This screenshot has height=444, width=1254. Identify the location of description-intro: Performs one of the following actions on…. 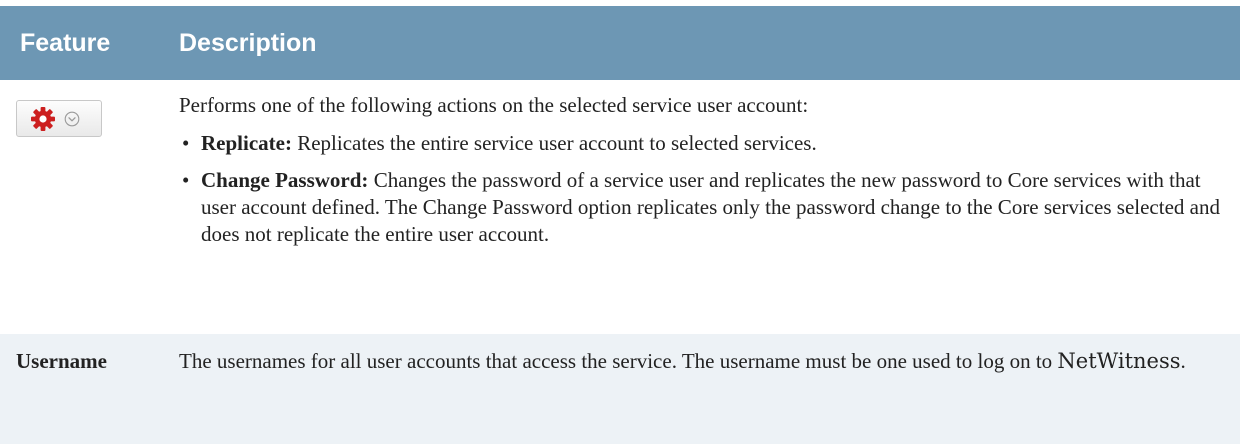
(494, 105).